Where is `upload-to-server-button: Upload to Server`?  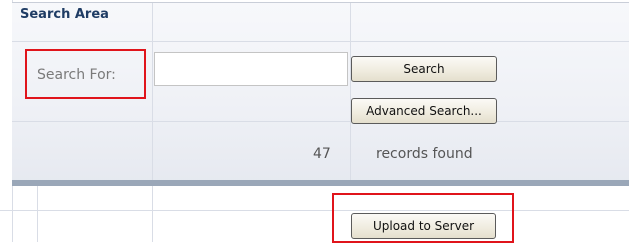 upload-to-server-button: Upload to Server is located at coordinates (423, 226).